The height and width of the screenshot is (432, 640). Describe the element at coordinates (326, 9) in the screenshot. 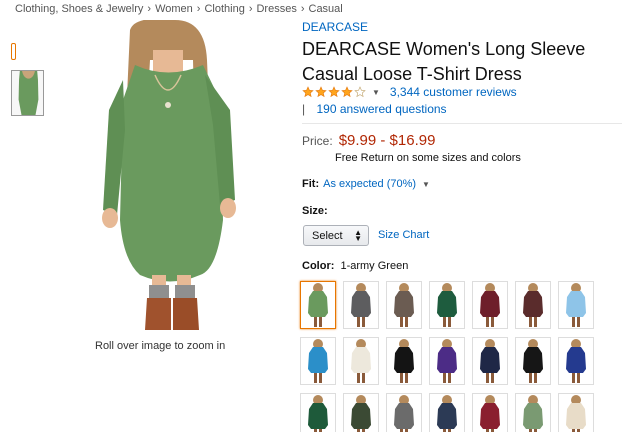

I see `breadcrumb-item: Casual` at that location.